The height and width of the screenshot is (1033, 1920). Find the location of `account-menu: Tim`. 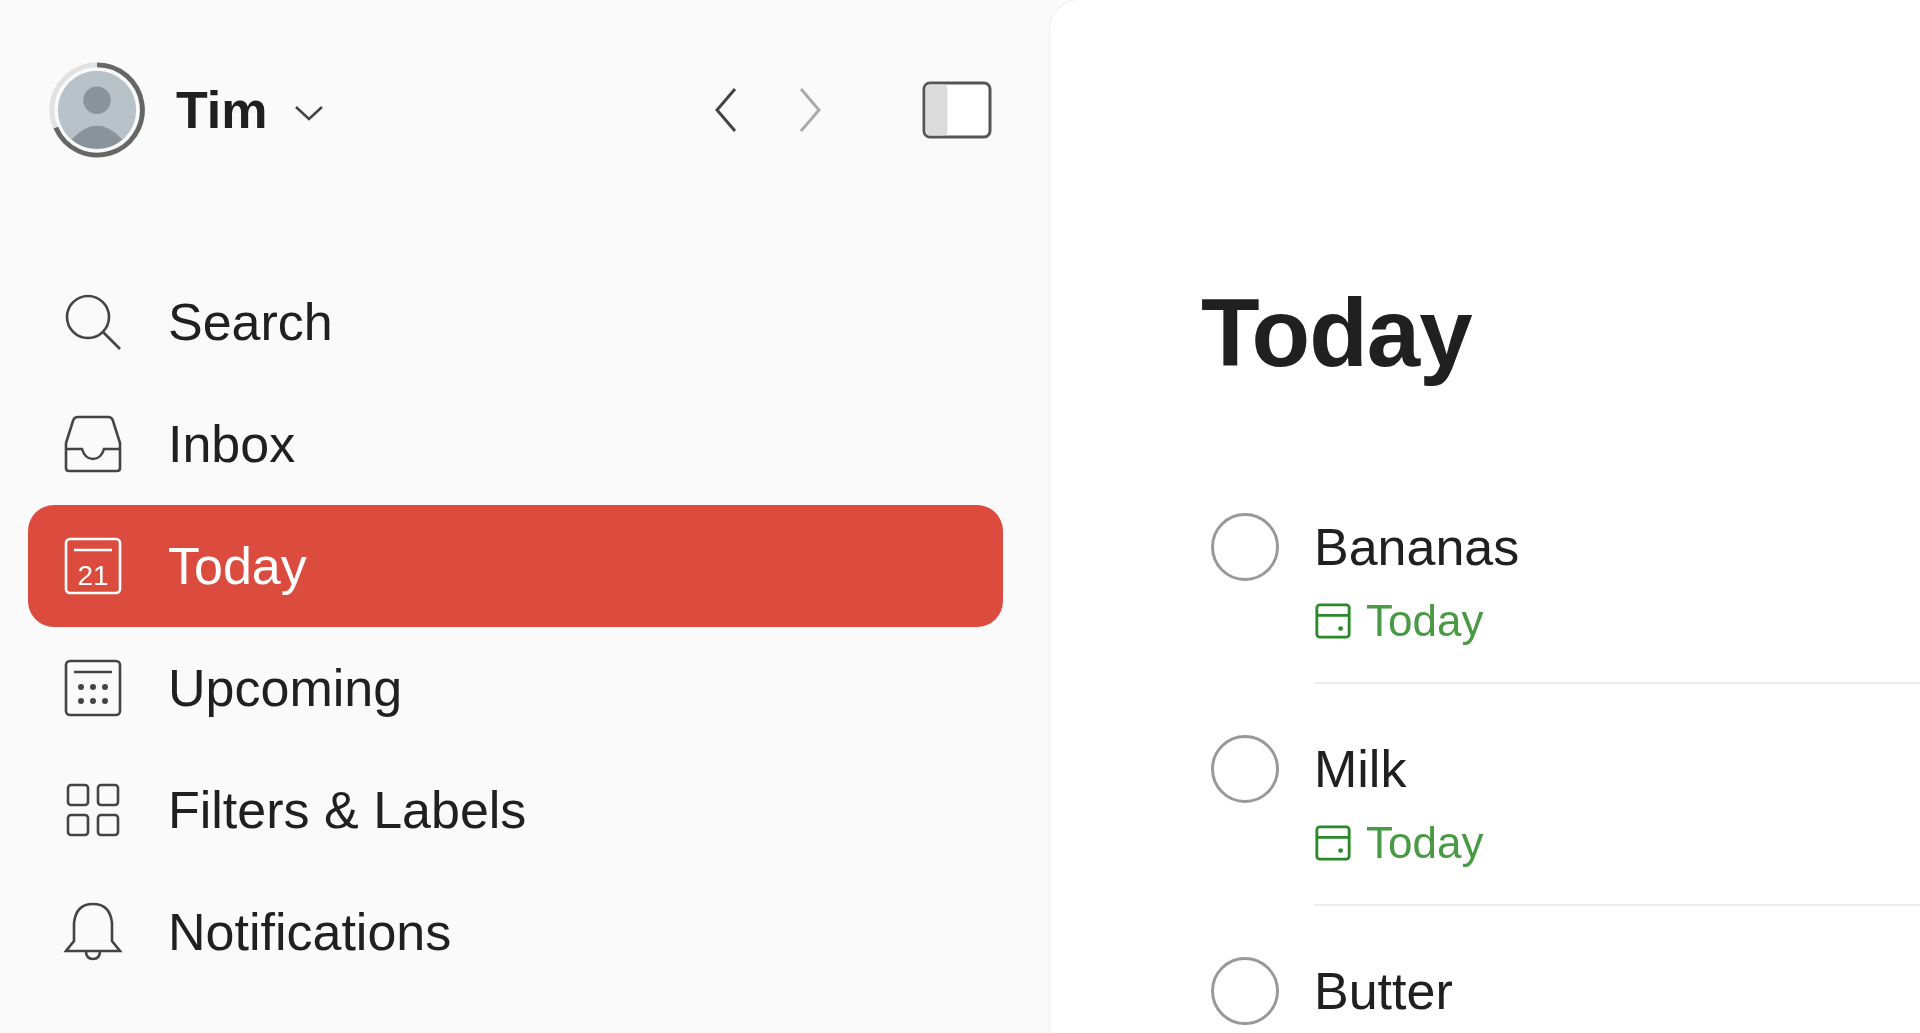

account-menu: Tim is located at coordinates (186, 110).